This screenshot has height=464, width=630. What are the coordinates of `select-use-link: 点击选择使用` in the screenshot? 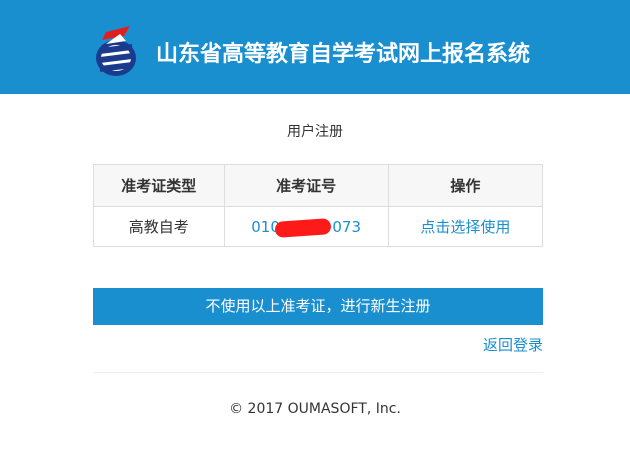 It's located at (465, 227).